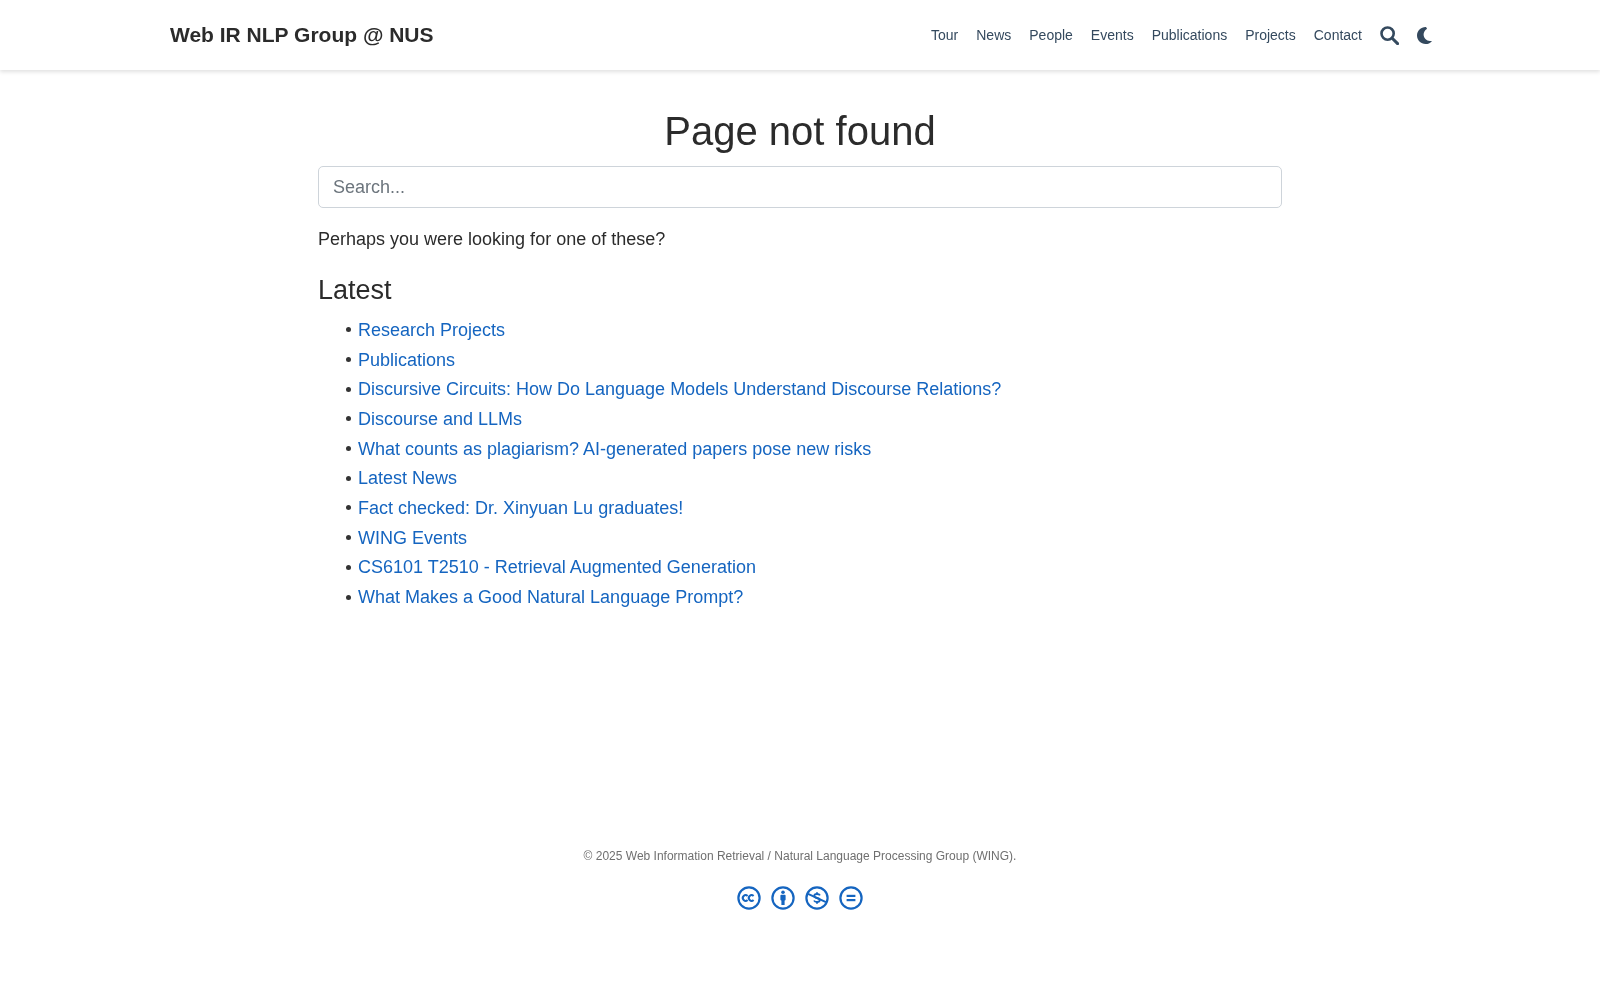  I want to click on suggestion-text: Perhaps you were looking for one of these?, so click(492, 239).